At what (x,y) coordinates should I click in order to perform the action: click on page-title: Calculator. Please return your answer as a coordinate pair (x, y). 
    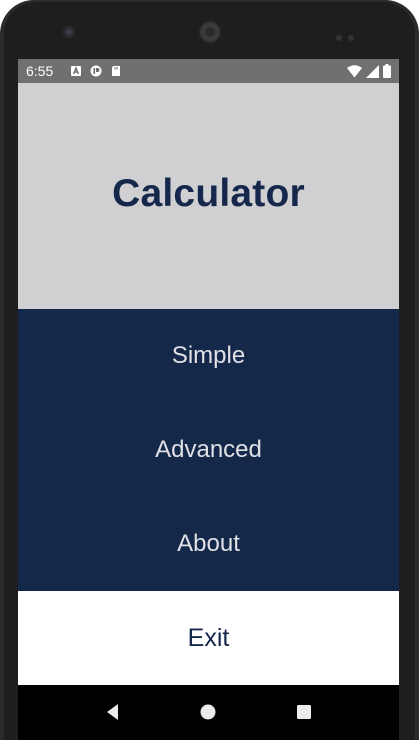
    Looking at the image, I should click on (208, 193).